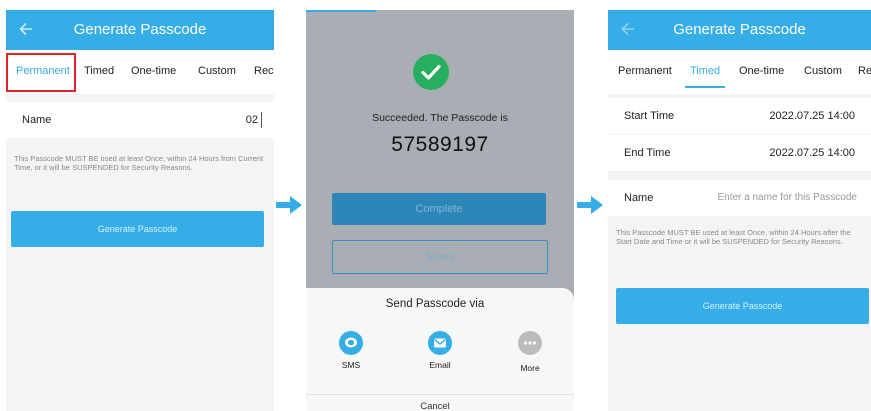 This screenshot has height=411, width=871. I want to click on complete-button: Complete, so click(439, 209).